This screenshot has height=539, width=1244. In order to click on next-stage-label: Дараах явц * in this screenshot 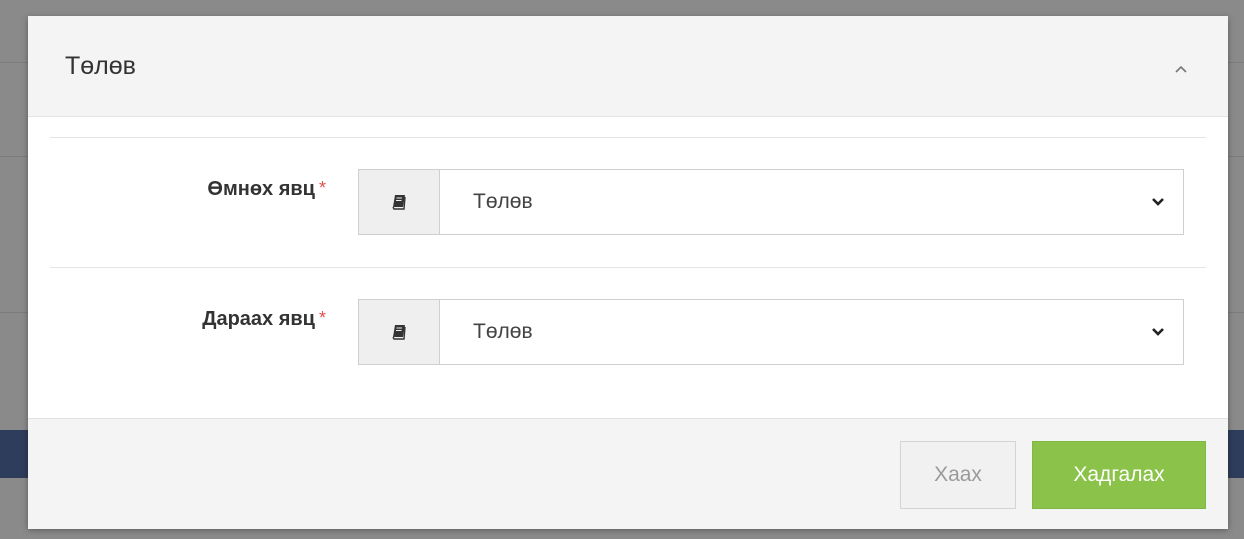, I will do `click(264, 319)`.